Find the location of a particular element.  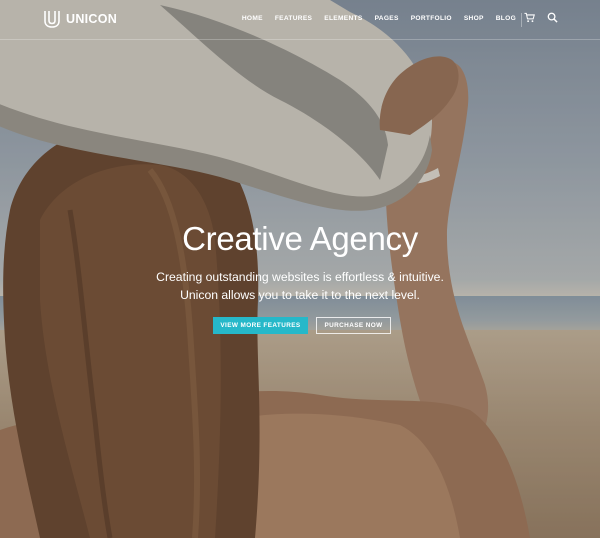

purchase-now-button: PURCHASE NOW is located at coordinates (353, 325).